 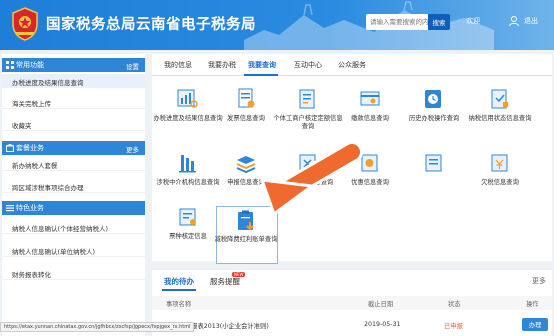 I want to click on sidebar-item-cross-region: 跨区域涉税事项综合办理, so click(x=73, y=186).